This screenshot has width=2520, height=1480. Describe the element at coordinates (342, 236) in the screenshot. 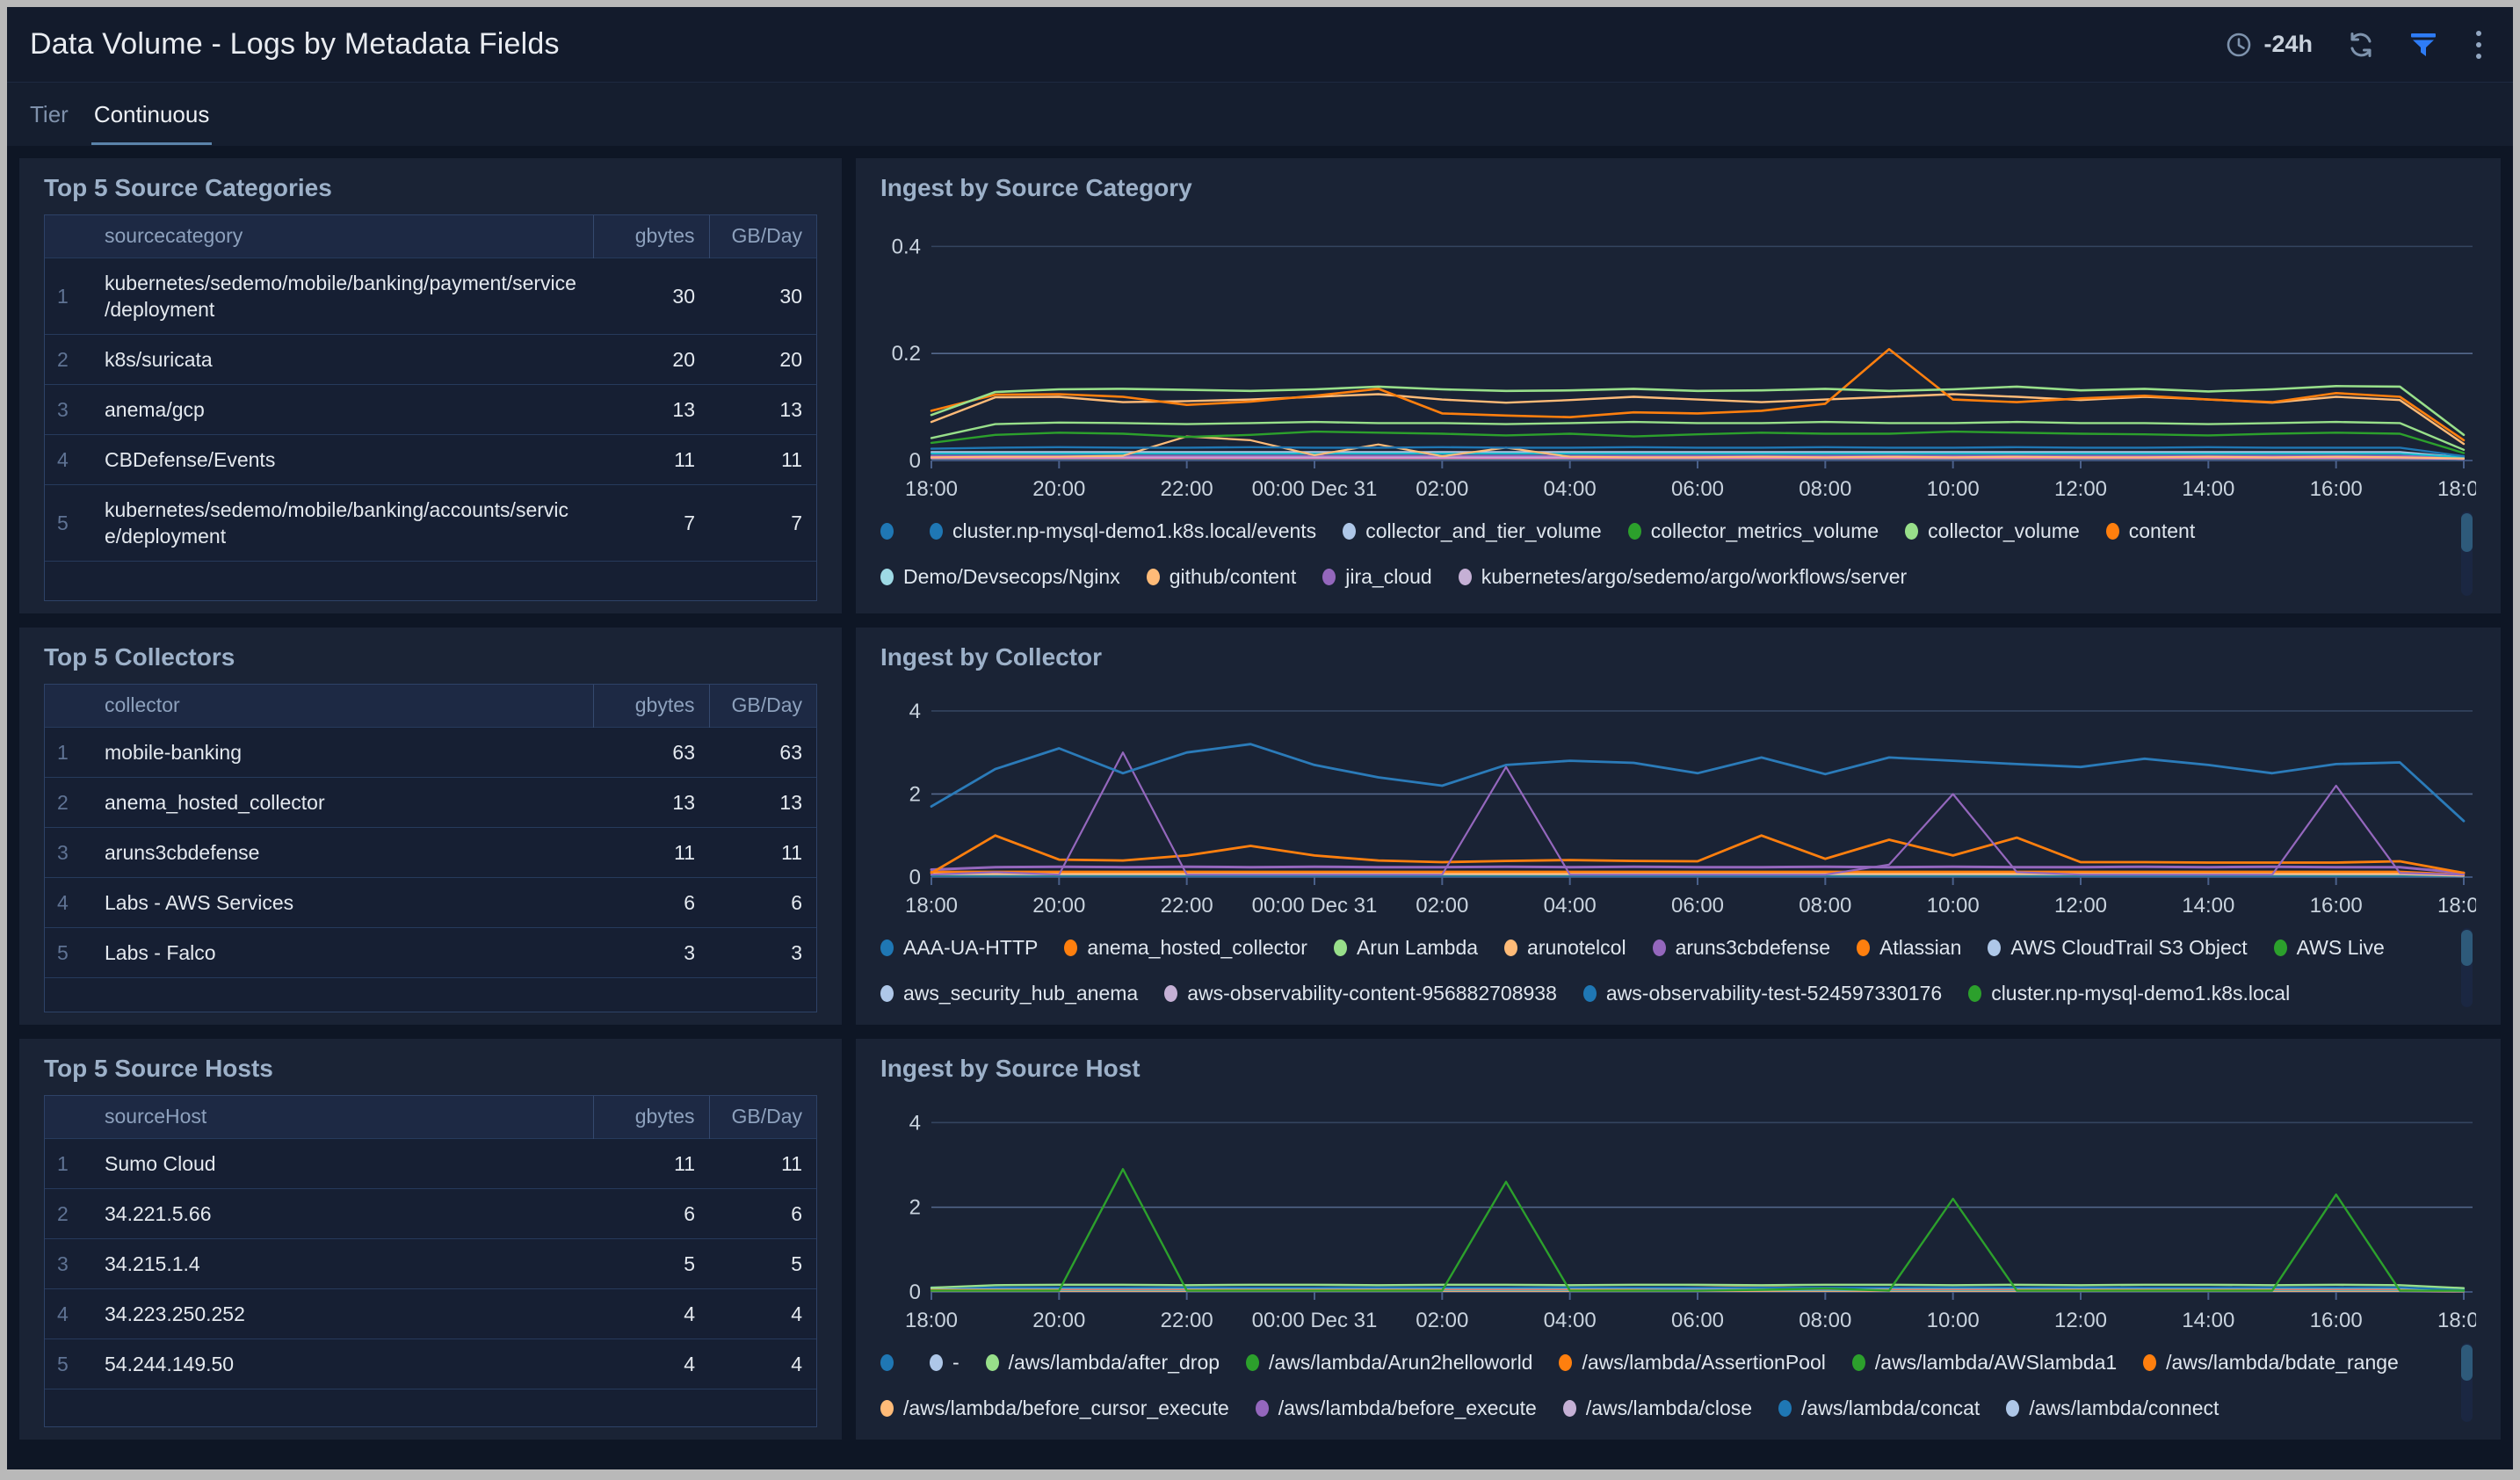

I see `column-header: sourcecategory` at that location.